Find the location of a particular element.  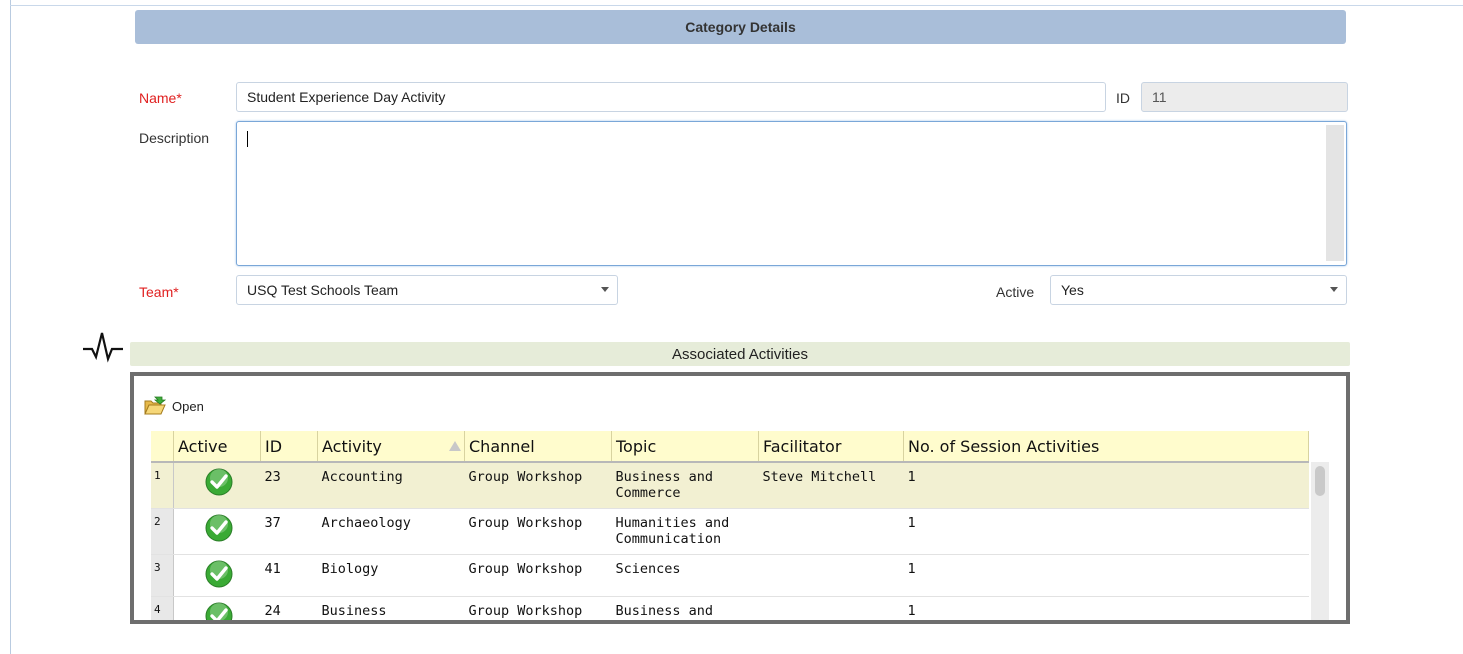

frame-left-border is located at coordinates (10, 327).